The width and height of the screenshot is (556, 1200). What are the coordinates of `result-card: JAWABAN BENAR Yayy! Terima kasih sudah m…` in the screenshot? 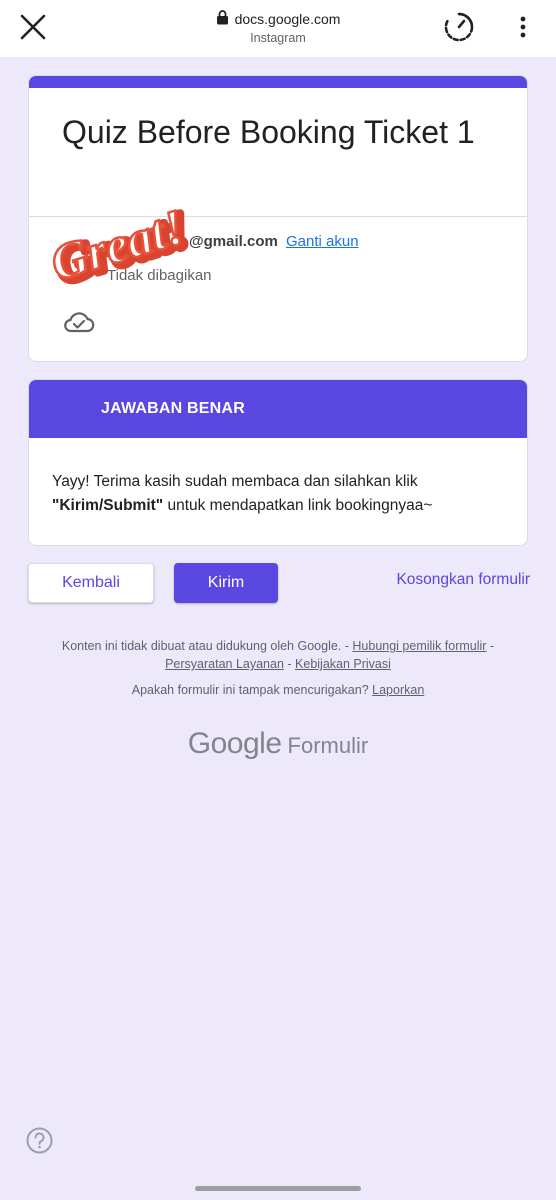 It's located at (278, 462).